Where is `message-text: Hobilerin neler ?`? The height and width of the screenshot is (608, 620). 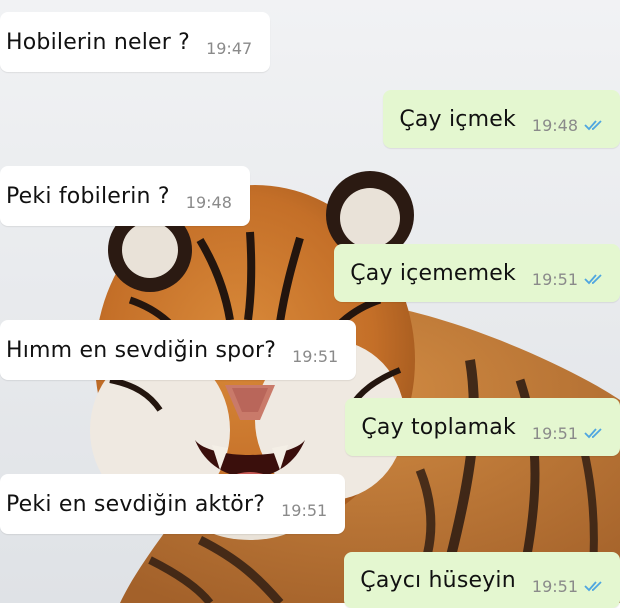
message-text: Hobilerin neler ? is located at coordinates (98, 42).